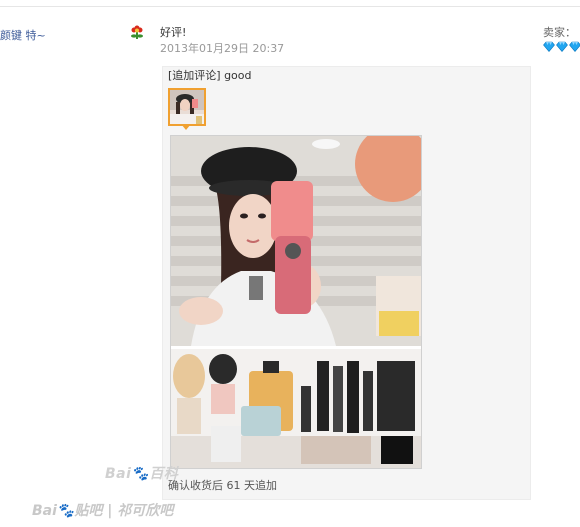  What do you see at coordinates (222, 485) in the screenshot?
I see `followup-time-note: 确认收货后 61 天追加` at bounding box center [222, 485].